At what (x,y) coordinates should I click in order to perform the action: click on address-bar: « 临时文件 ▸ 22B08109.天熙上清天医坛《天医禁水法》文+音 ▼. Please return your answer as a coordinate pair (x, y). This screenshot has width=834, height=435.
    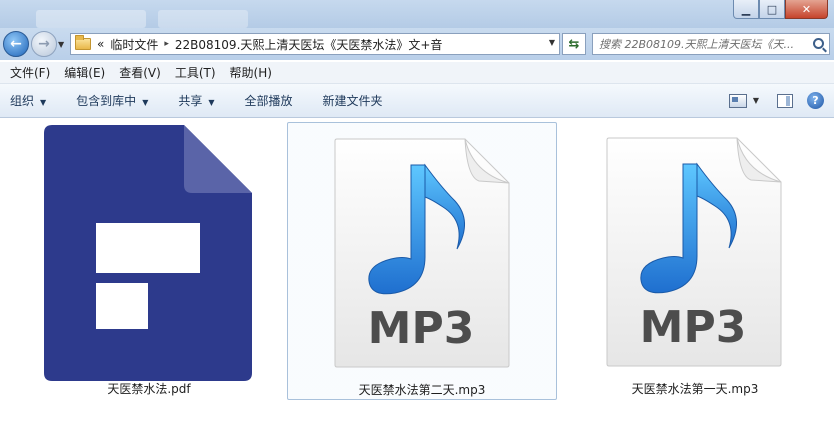
    Looking at the image, I should click on (315, 44).